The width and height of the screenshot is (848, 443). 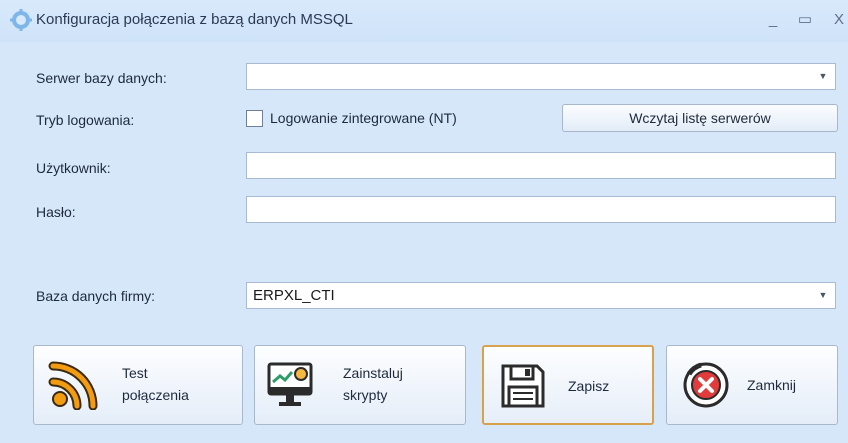 I want to click on app-gear-icon, so click(x=21, y=20).